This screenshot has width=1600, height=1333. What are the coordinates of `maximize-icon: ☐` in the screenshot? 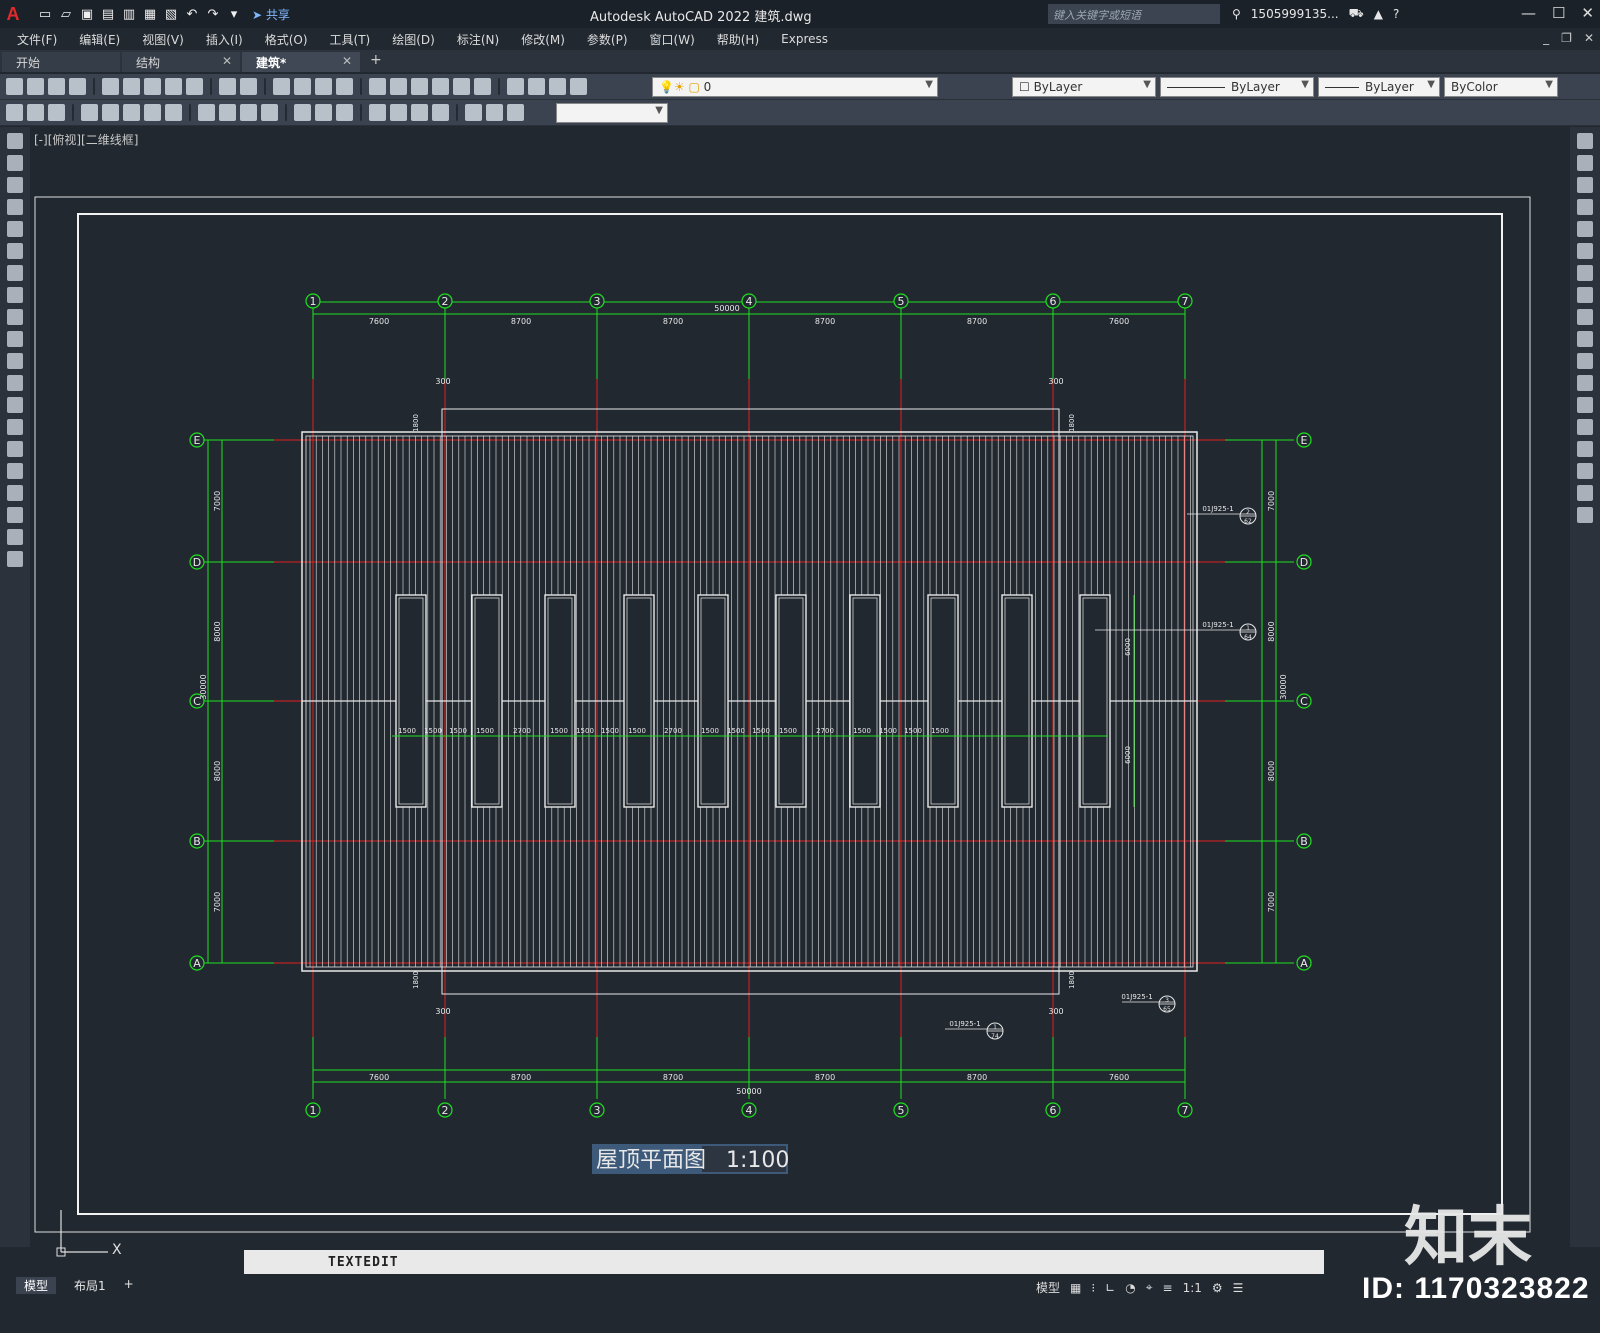 It's located at (1558, 13).